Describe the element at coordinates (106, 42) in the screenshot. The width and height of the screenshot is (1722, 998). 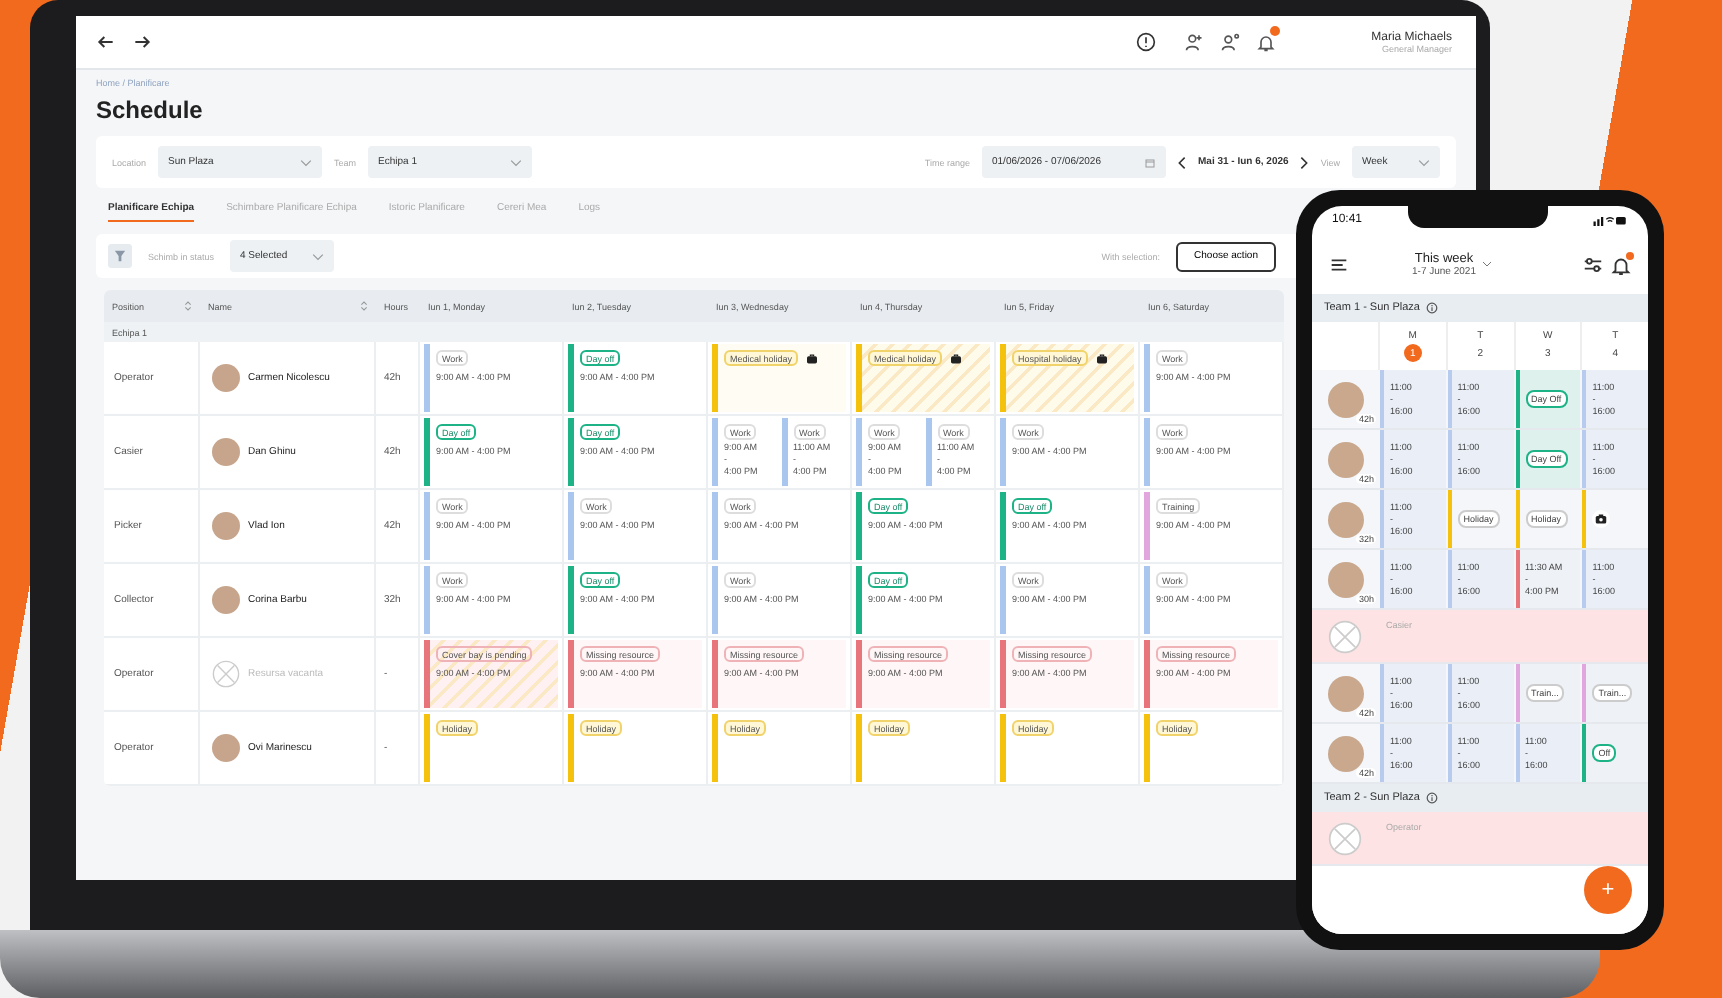
I see `back-arrow-icon` at that location.